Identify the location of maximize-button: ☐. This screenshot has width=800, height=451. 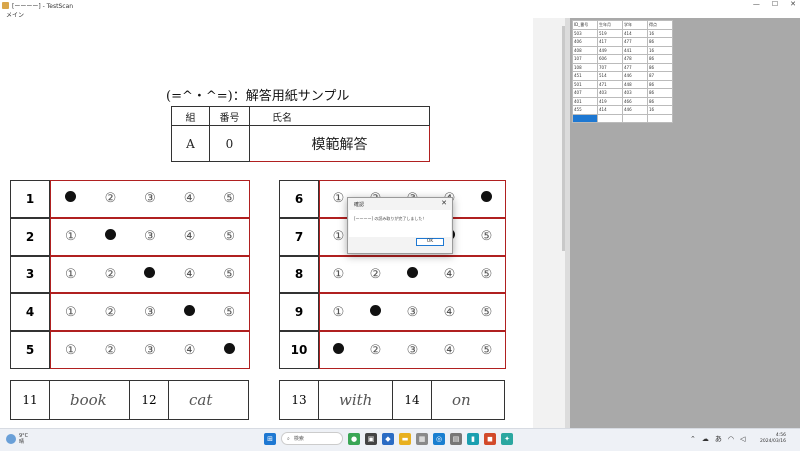
(775, 4).